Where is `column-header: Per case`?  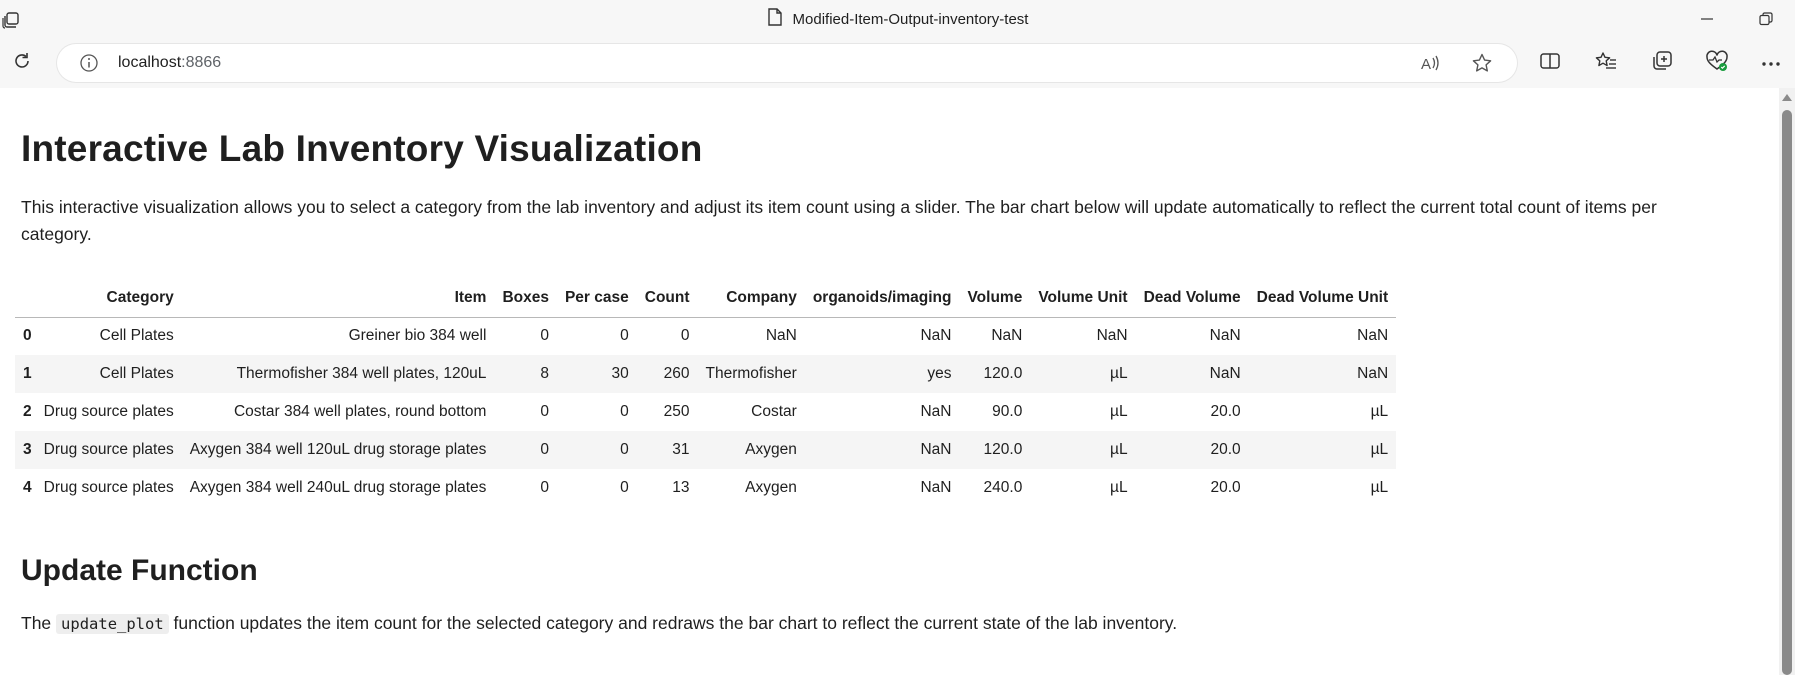
column-header: Per case is located at coordinates (596, 299).